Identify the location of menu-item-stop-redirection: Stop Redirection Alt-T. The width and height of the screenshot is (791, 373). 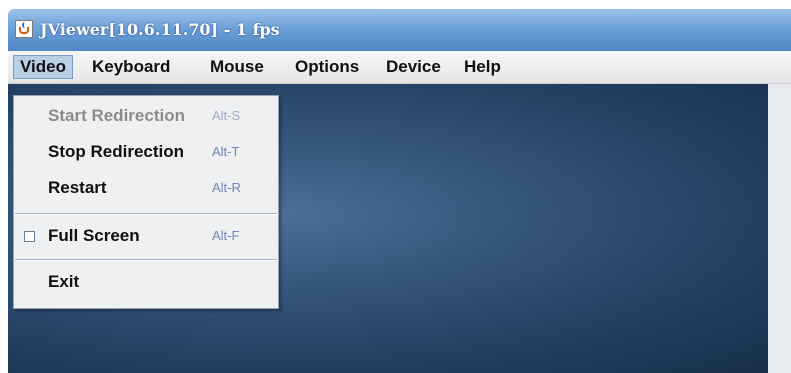
(145, 152).